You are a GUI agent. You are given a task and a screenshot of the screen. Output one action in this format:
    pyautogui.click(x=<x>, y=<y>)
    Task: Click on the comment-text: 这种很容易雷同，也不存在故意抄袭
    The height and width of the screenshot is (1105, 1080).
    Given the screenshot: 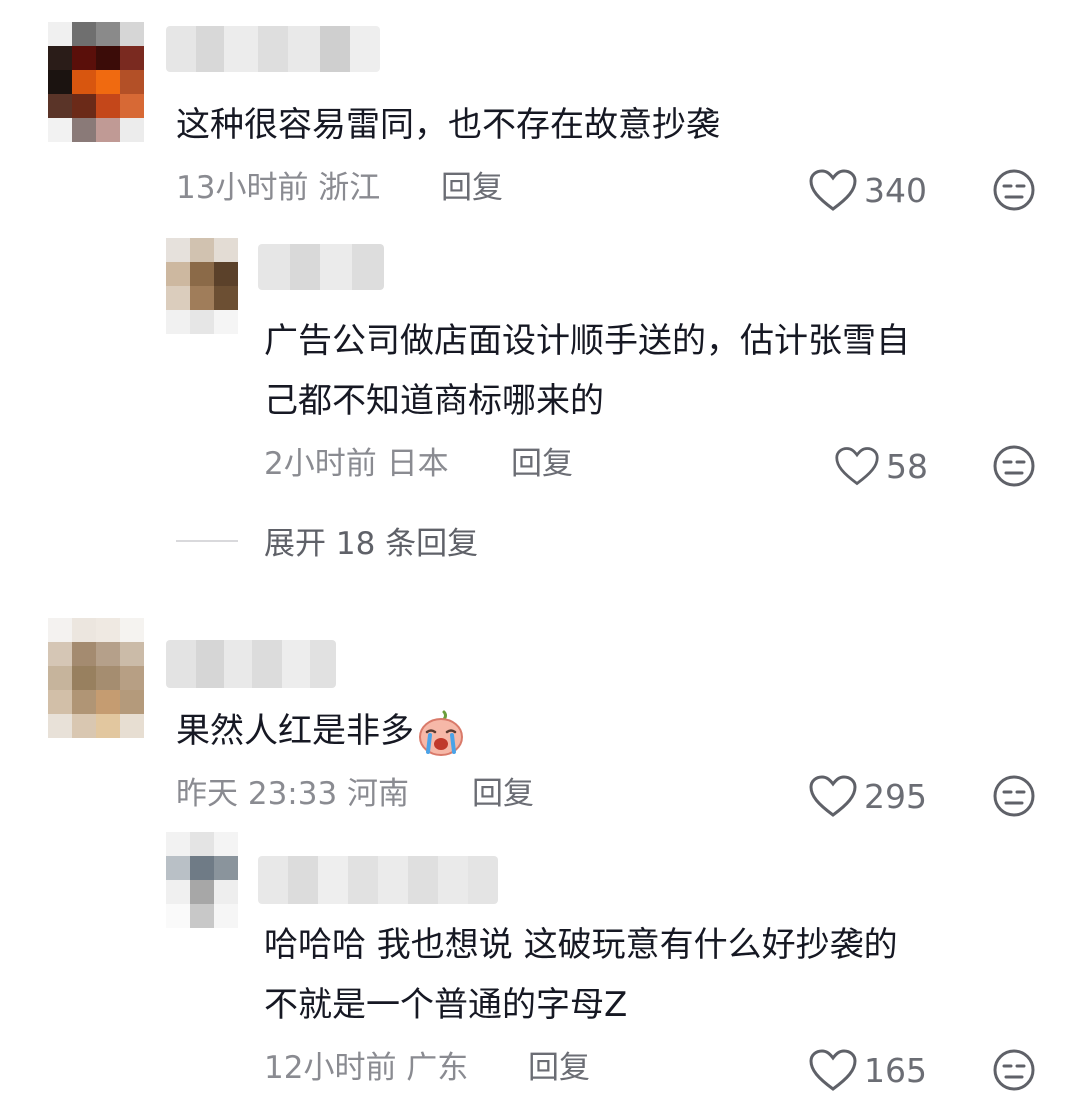 What is the action you would take?
    pyautogui.click(x=448, y=125)
    